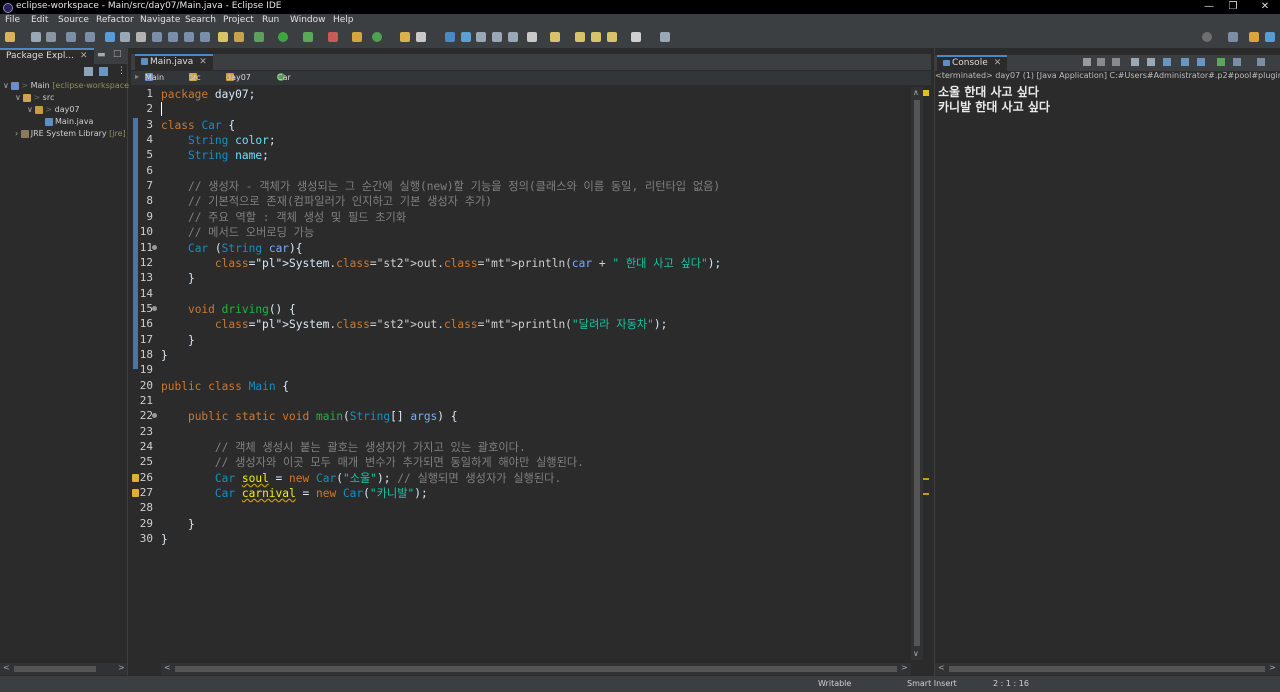  What do you see at coordinates (1167, 62) in the screenshot?
I see `word-wrap-icon` at bounding box center [1167, 62].